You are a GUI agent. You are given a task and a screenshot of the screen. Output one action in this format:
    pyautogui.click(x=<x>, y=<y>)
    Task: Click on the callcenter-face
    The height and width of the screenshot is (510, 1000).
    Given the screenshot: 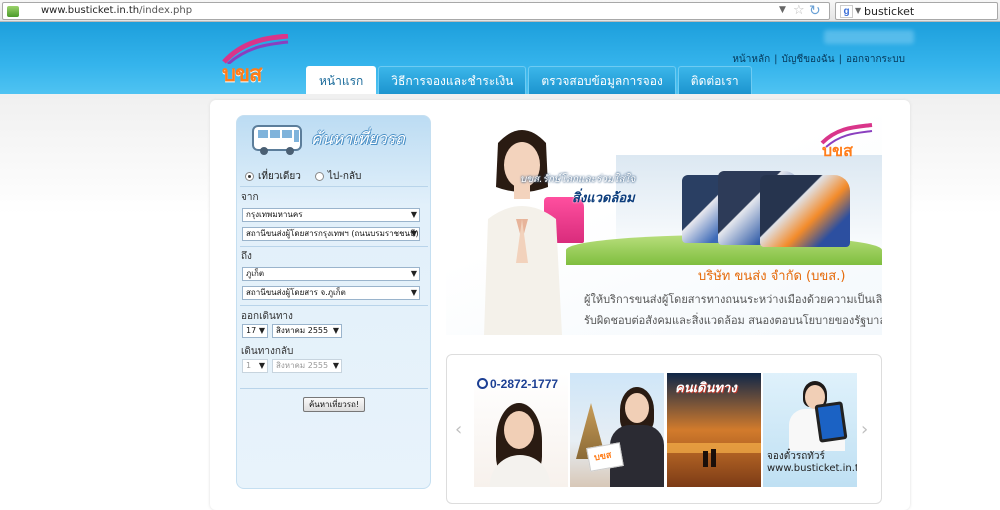 What is the action you would take?
    pyautogui.click(x=519, y=430)
    